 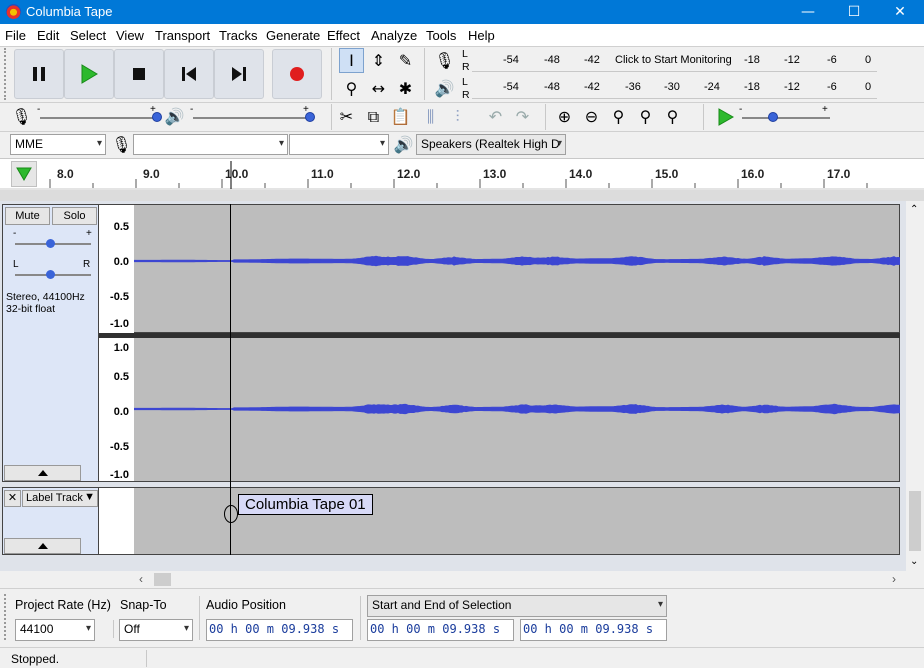 I want to click on envelope-tool-button: ⇕, so click(x=378, y=60).